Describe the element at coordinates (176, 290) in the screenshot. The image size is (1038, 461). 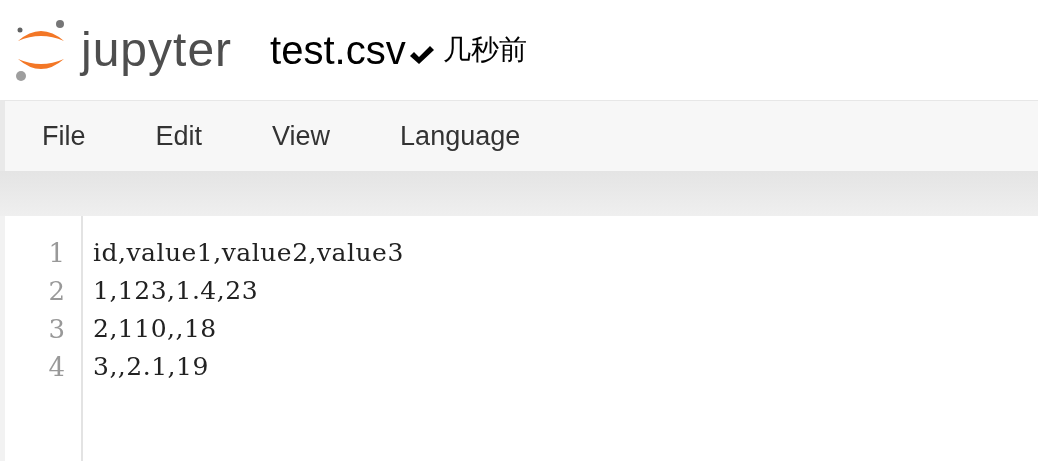
I see `code-line: 1,123,1.4,23` at that location.